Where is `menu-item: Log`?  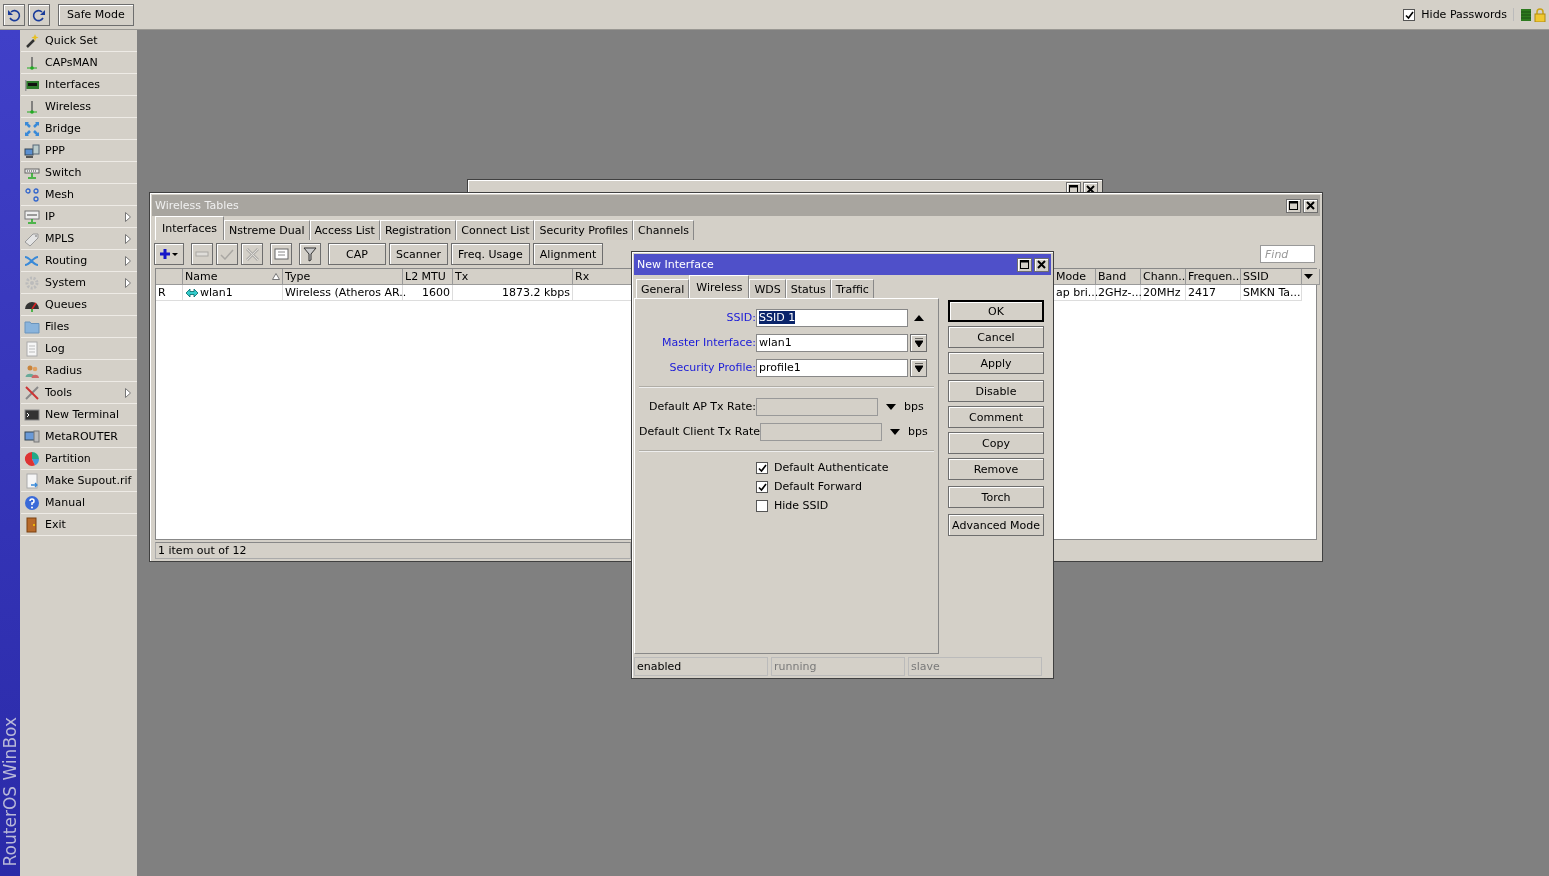
menu-item: Log is located at coordinates (79, 349).